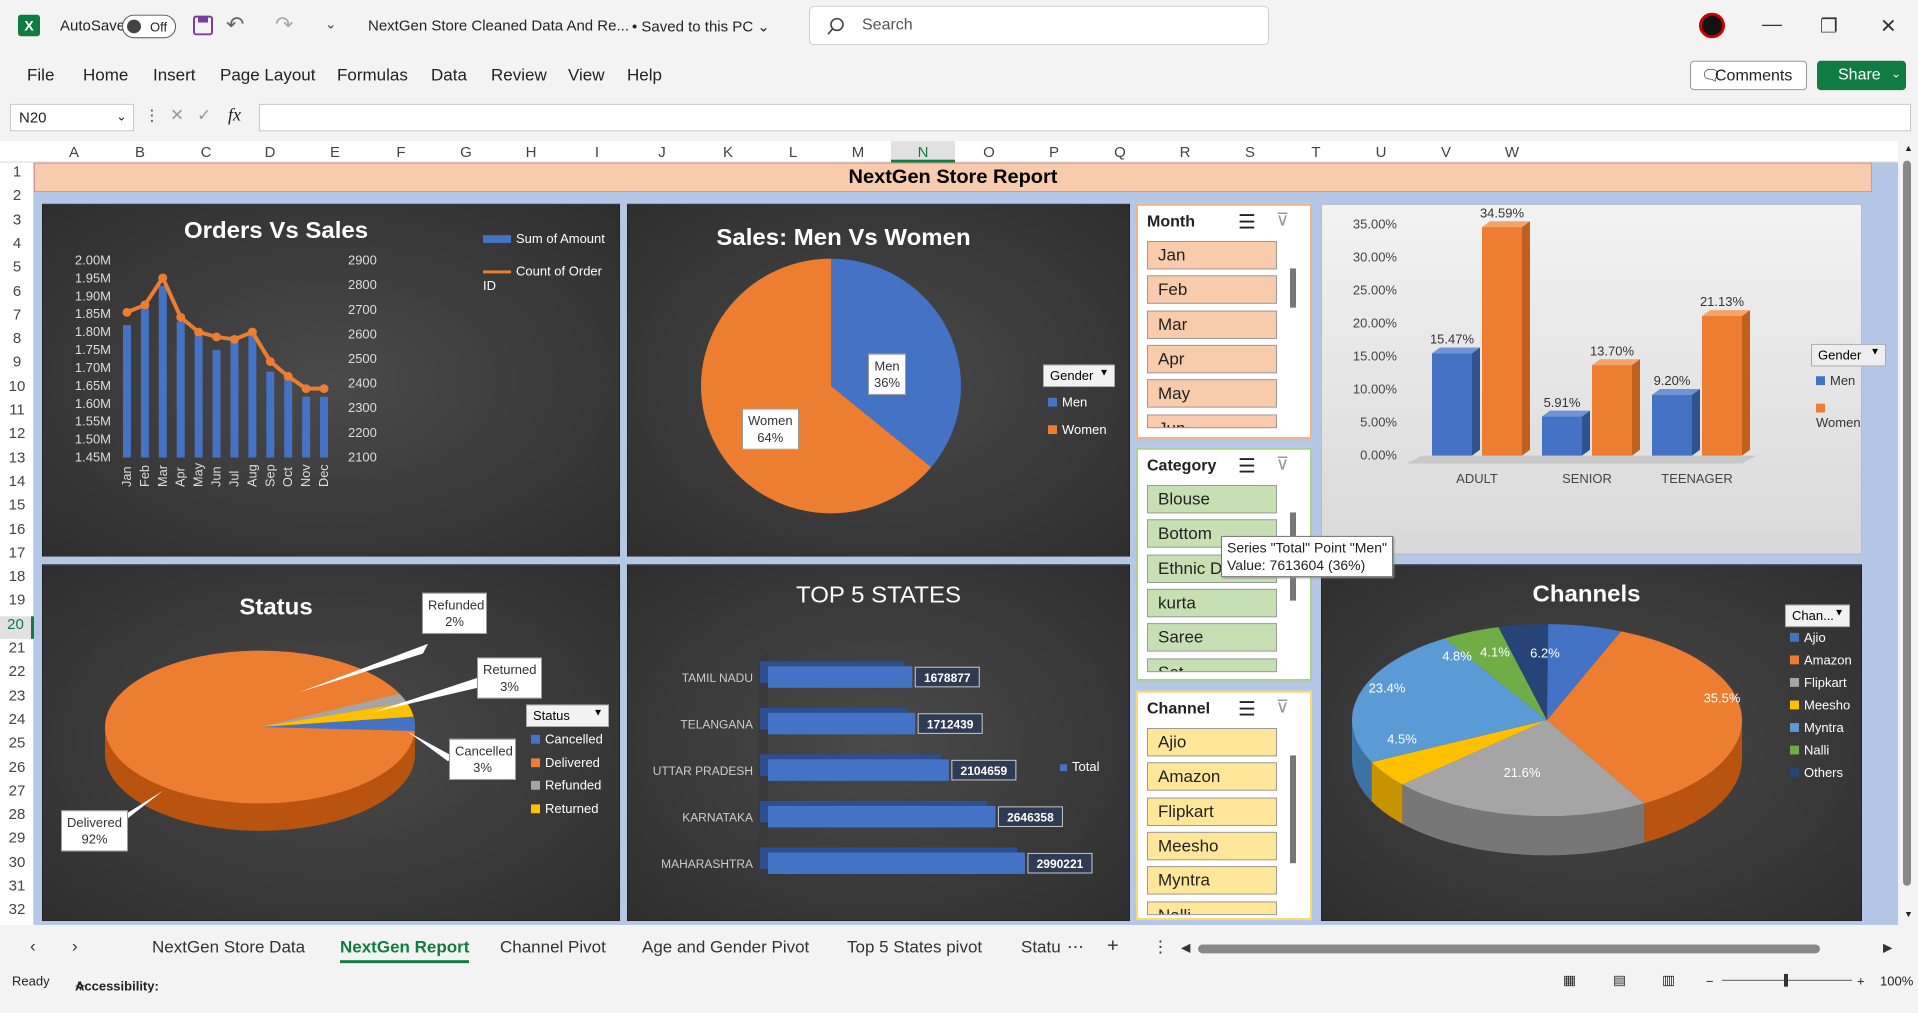 Image resolution: width=1918 pixels, height=1013 pixels. I want to click on column-header: N, so click(923, 152).